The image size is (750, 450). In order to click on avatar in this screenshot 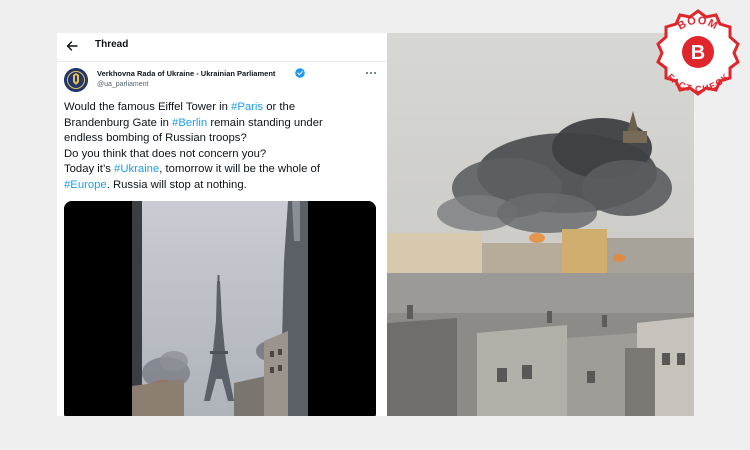, I will do `click(76, 80)`.